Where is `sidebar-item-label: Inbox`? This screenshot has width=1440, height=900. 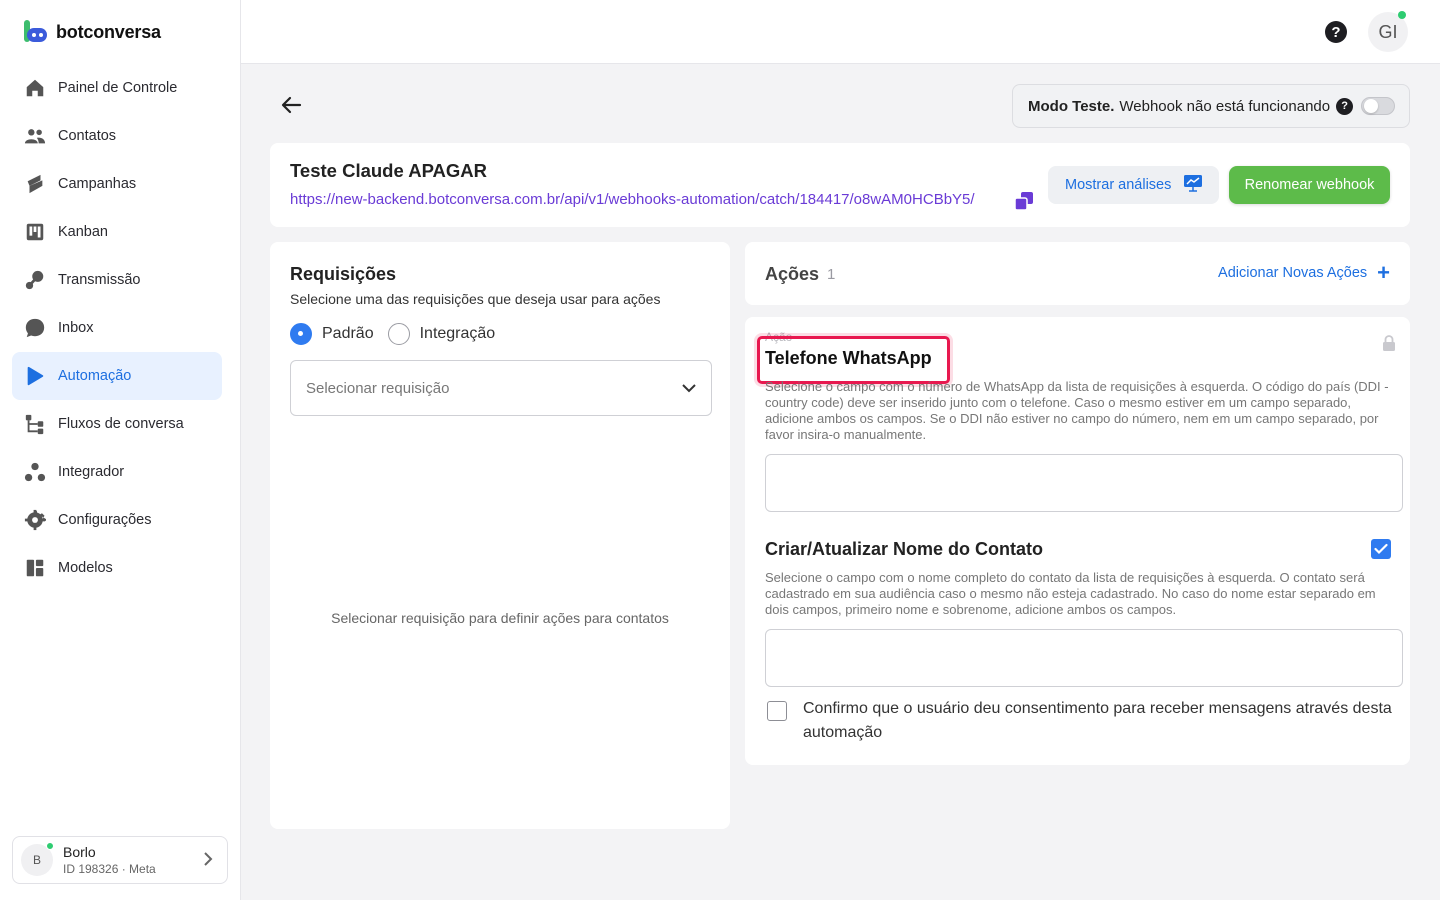
sidebar-item-label: Inbox is located at coordinates (76, 328).